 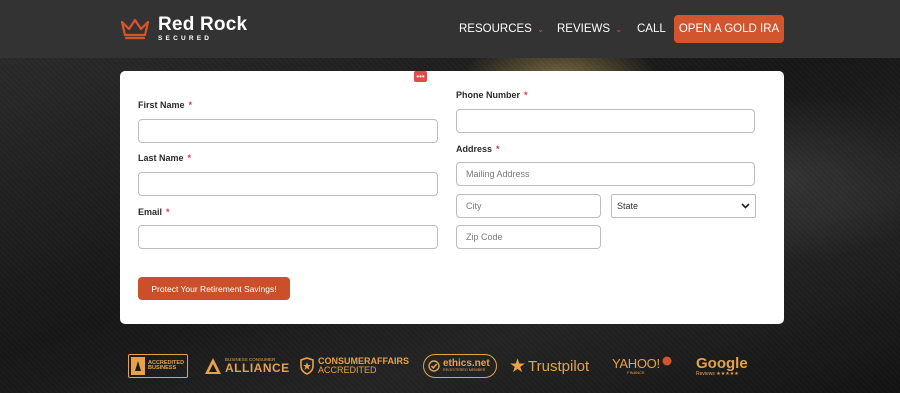 What do you see at coordinates (162, 368) in the screenshot?
I see `bbb-line2: BUSINESS` at bounding box center [162, 368].